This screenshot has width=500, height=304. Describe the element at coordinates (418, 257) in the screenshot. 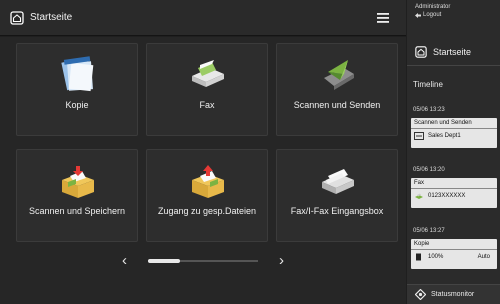

I see `copy-small-icon` at that location.